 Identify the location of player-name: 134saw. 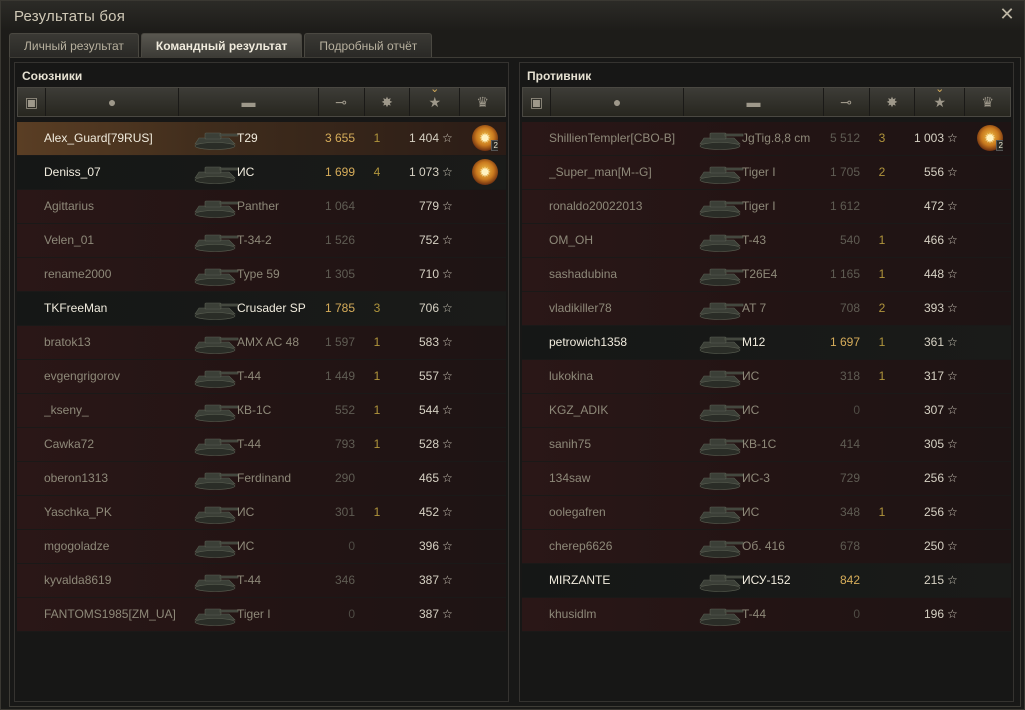
(570, 478).